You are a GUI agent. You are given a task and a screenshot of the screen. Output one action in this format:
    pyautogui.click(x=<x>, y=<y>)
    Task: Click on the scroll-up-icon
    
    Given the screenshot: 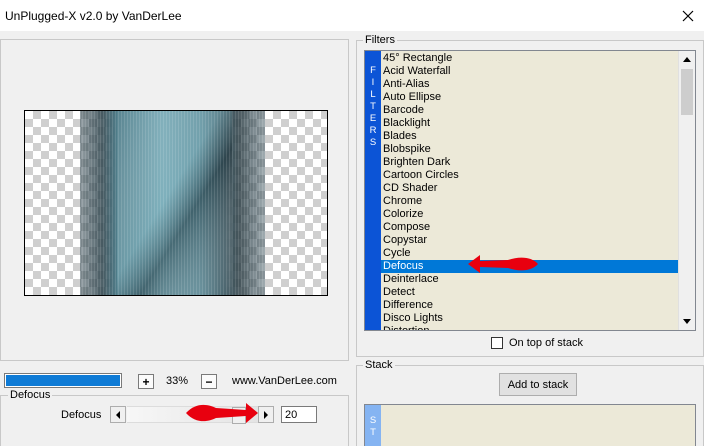 What is the action you would take?
    pyautogui.click(x=687, y=59)
    